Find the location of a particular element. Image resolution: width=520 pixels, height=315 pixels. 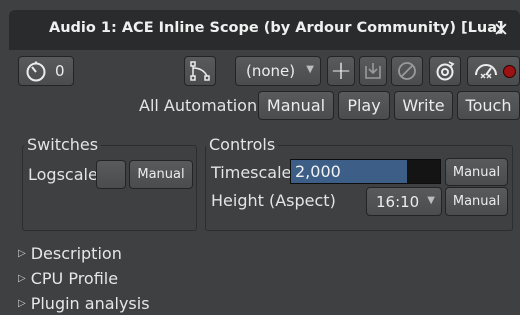

logscale-label: Logscale is located at coordinates (63, 174).